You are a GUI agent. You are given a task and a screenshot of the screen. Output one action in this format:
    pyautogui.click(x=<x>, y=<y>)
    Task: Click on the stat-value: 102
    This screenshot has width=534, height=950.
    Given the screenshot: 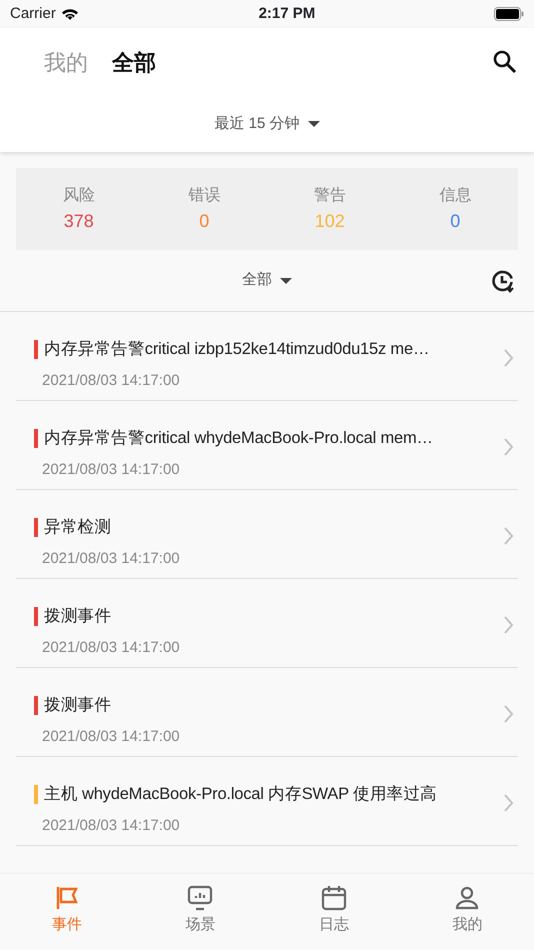 What is the action you would take?
    pyautogui.click(x=330, y=221)
    